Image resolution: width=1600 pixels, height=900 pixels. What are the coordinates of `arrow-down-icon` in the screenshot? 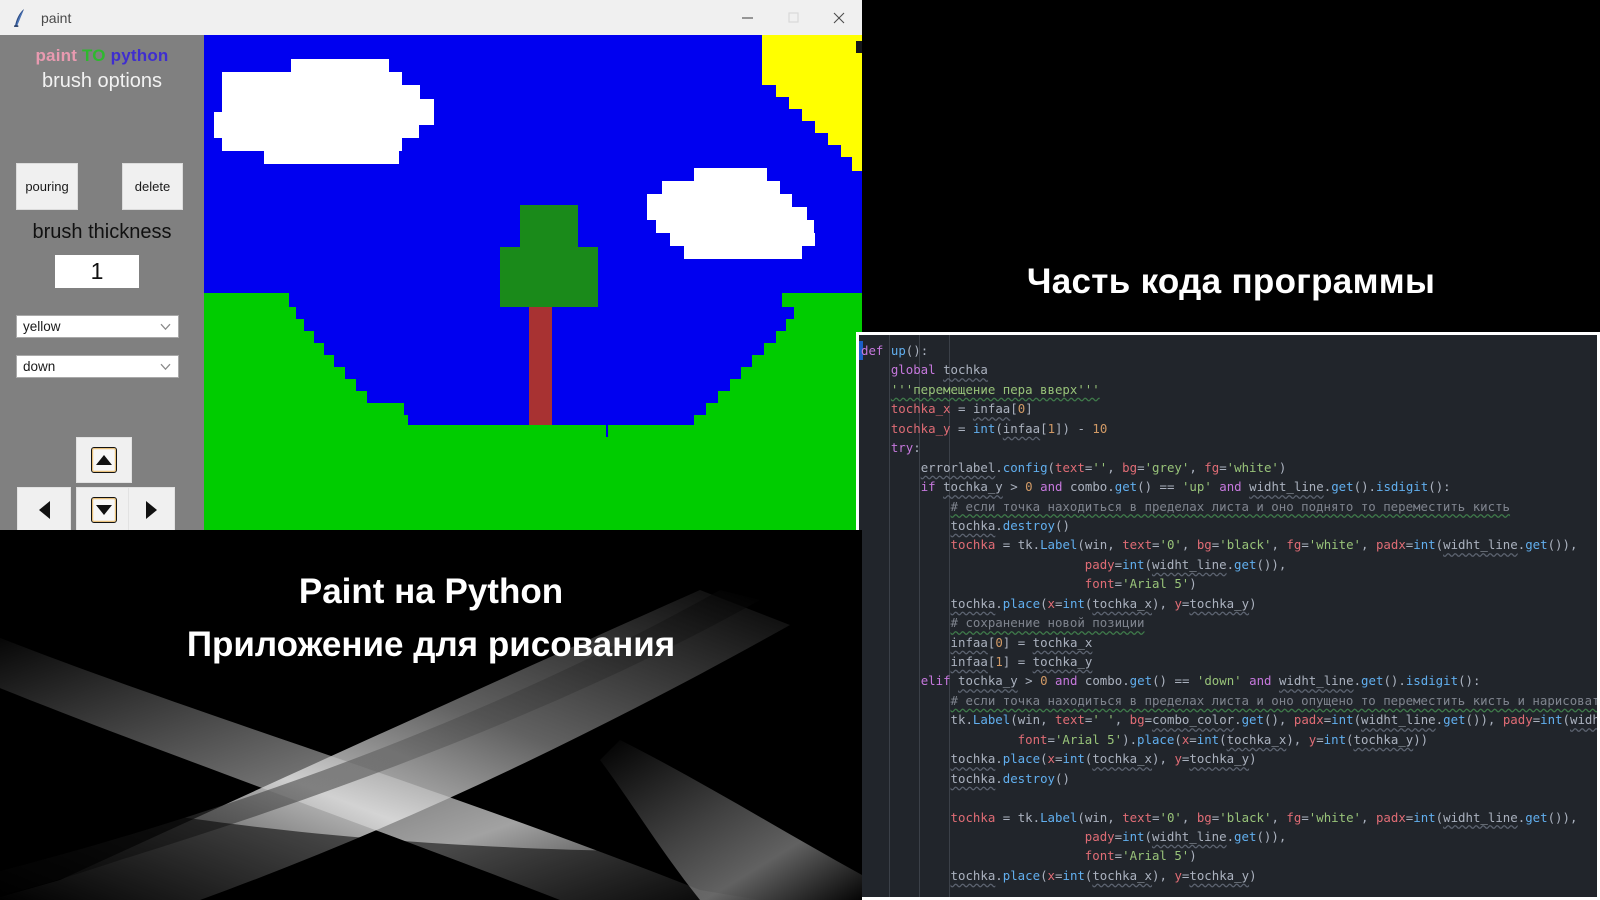 It's located at (104, 510).